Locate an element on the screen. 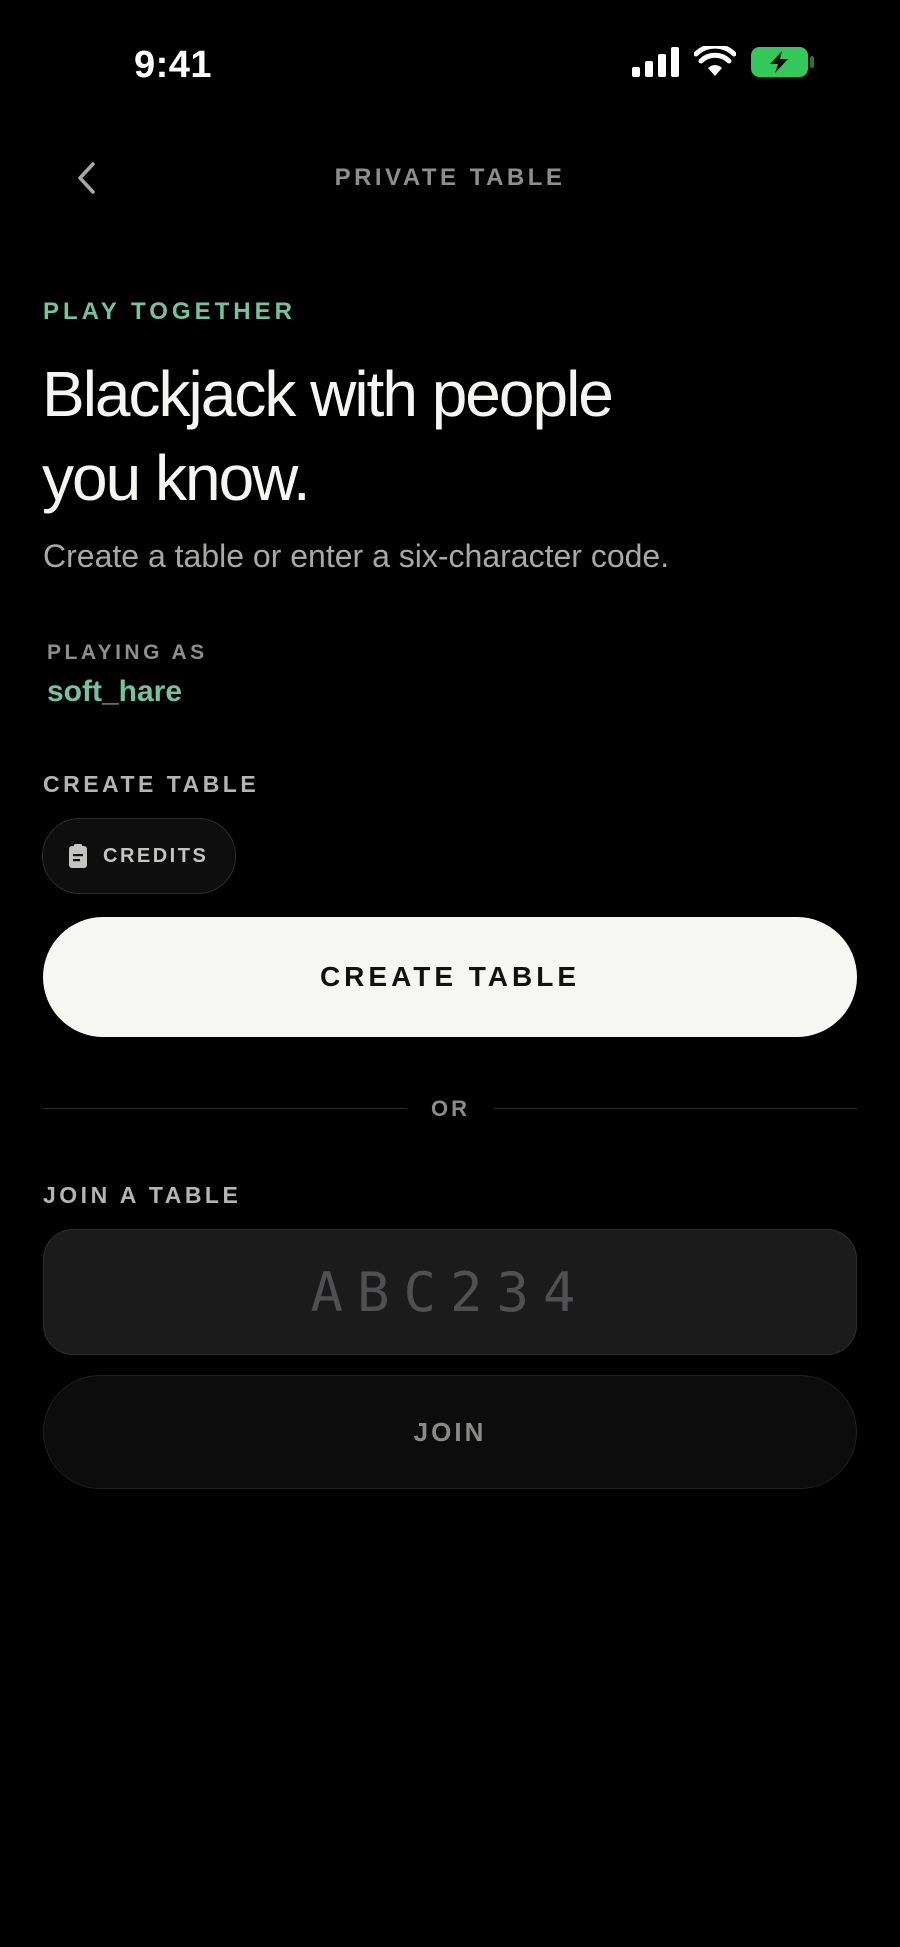 The width and height of the screenshot is (900, 1947). headline-line-1: Blackjack with people is located at coordinates (328, 394).